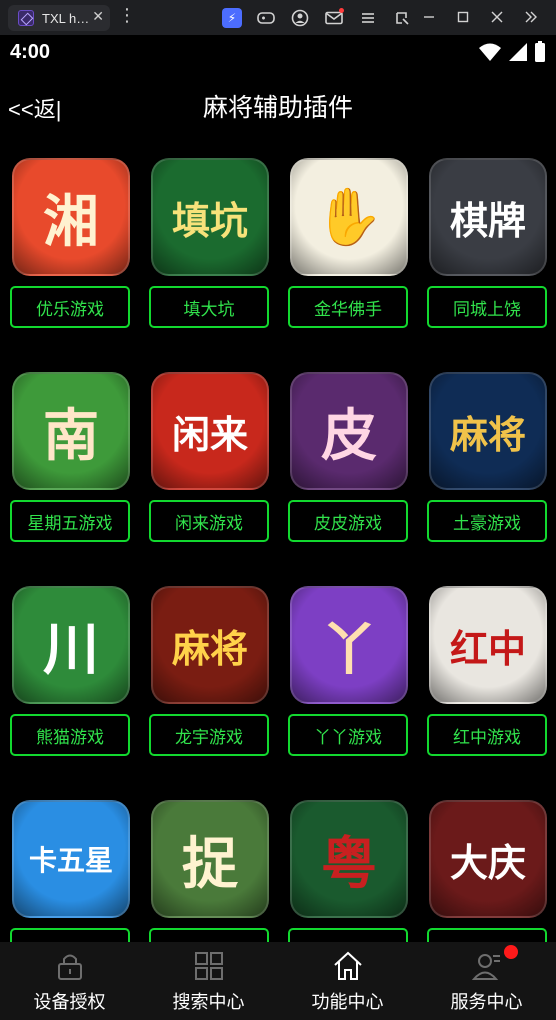 The height and width of the screenshot is (1020, 556). Describe the element at coordinates (208, 1002) in the screenshot. I see `nav-label: 搜索中心` at that location.